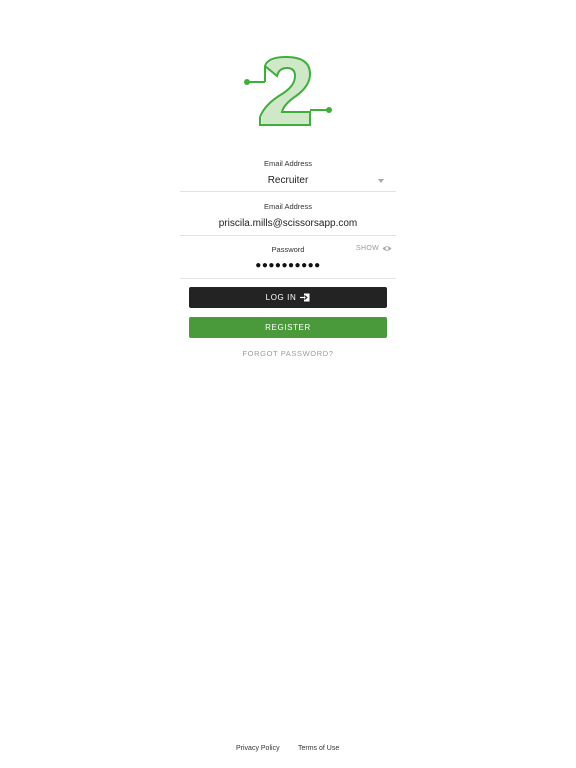 The image size is (576, 768). Describe the element at coordinates (288, 90) in the screenshot. I see `app-logo` at that location.